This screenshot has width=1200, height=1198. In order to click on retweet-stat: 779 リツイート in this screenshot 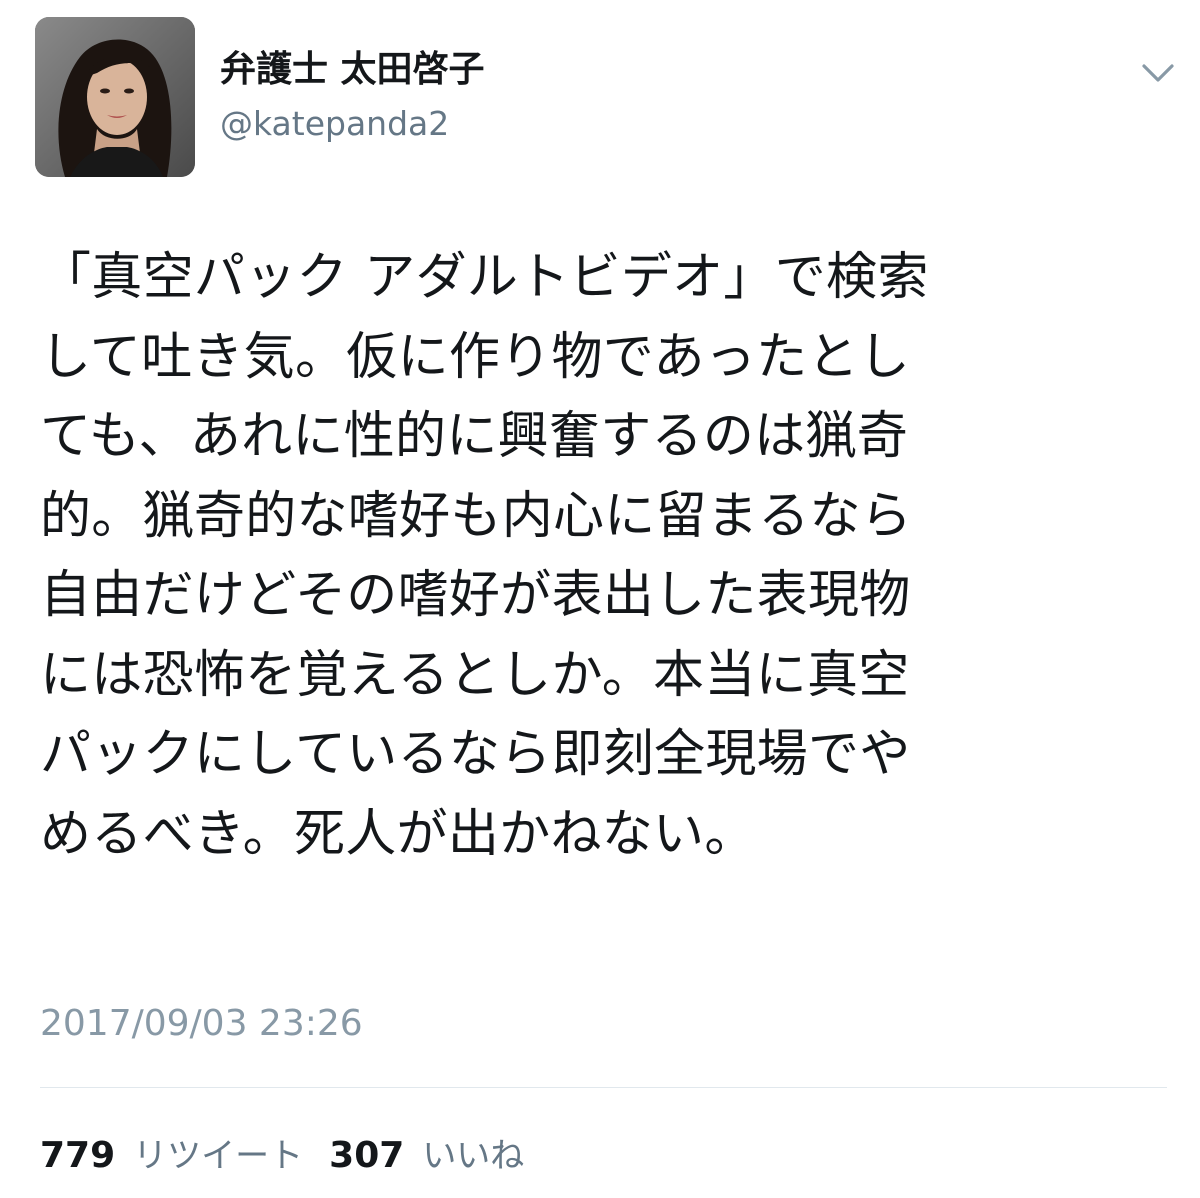, I will do `click(171, 1152)`.